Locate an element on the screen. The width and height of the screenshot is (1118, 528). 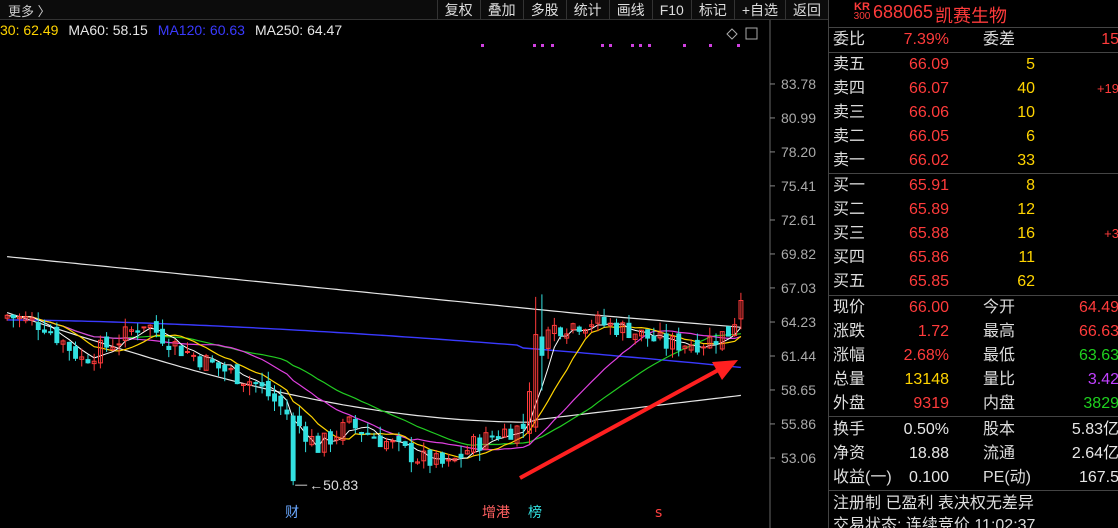
y-tick-label: 58.65 is located at coordinates (798, 390).